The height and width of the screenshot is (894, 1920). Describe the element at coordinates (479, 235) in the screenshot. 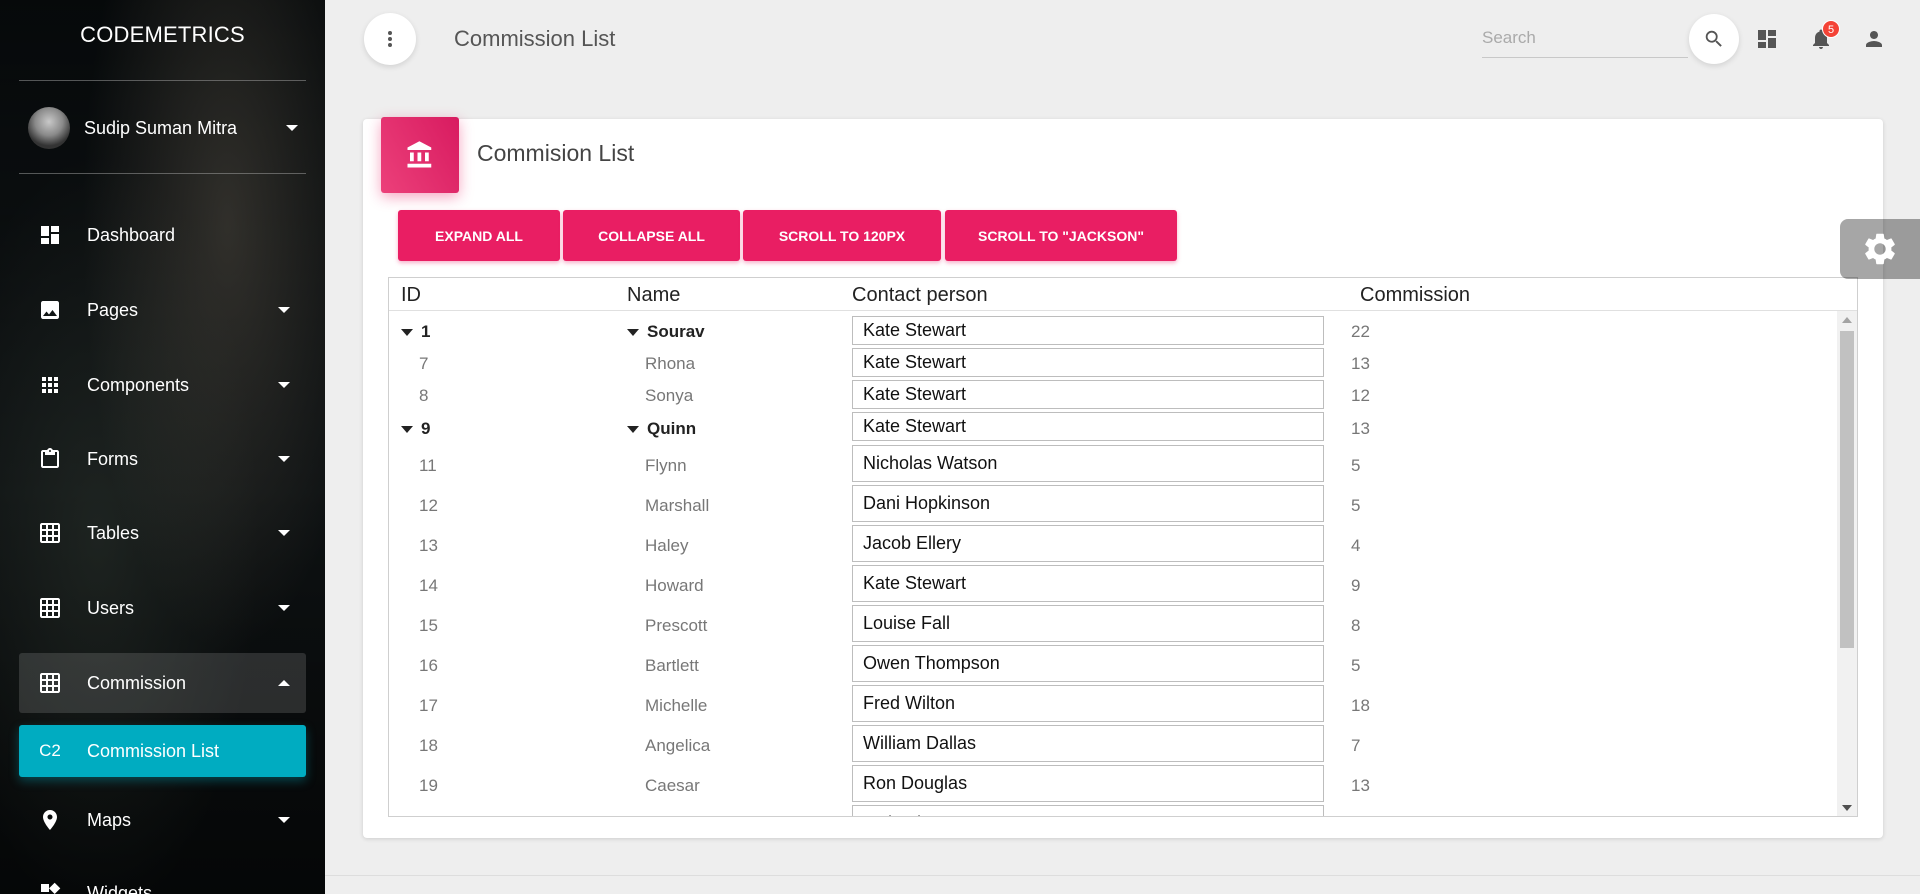

I see `expand-all-button: EXPAND ALL` at that location.